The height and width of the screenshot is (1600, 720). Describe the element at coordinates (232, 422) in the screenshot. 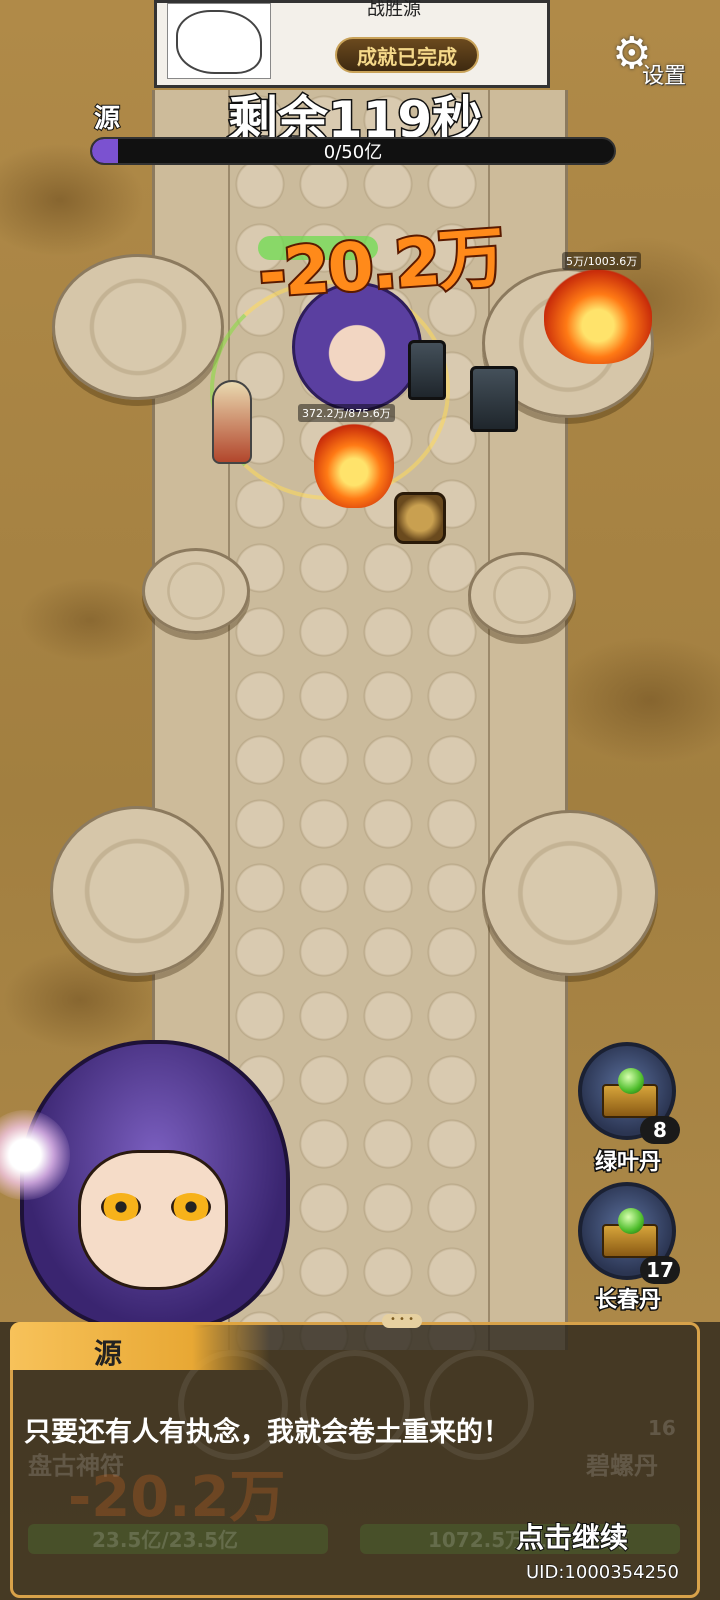

I see `player-cultivator` at that location.